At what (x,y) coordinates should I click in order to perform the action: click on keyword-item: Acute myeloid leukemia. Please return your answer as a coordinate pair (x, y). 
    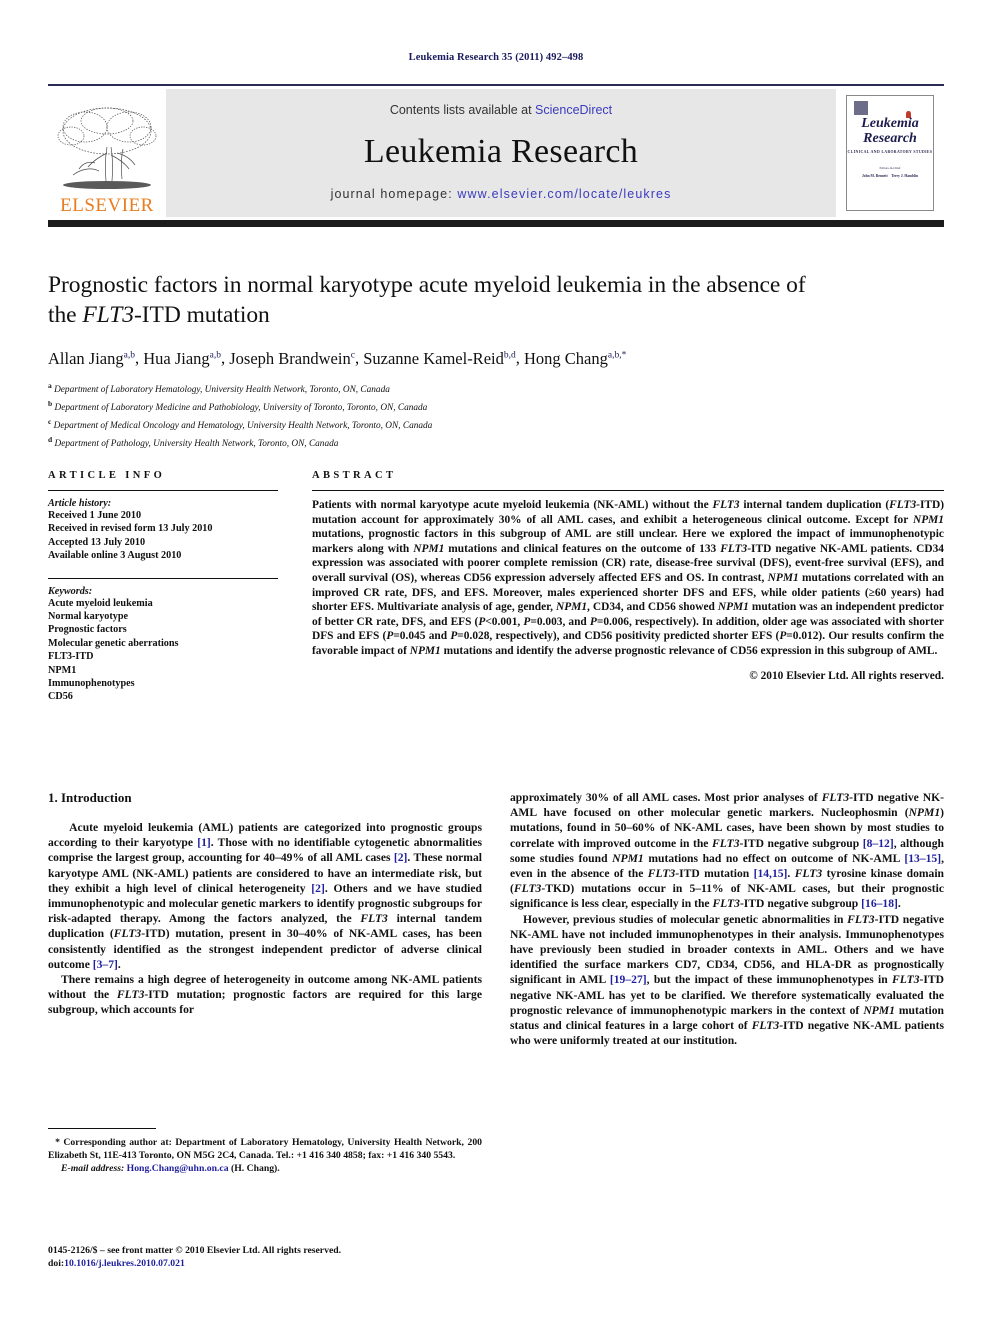
    Looking at the image, I should click on (100, 603).